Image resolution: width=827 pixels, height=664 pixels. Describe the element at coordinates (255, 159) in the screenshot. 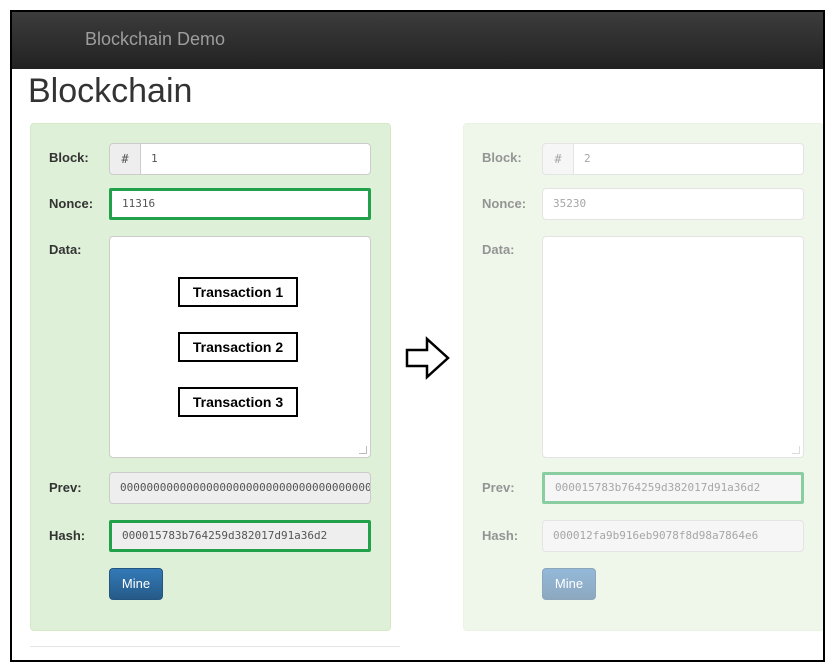

I see `block-number-input: 1` at that location.